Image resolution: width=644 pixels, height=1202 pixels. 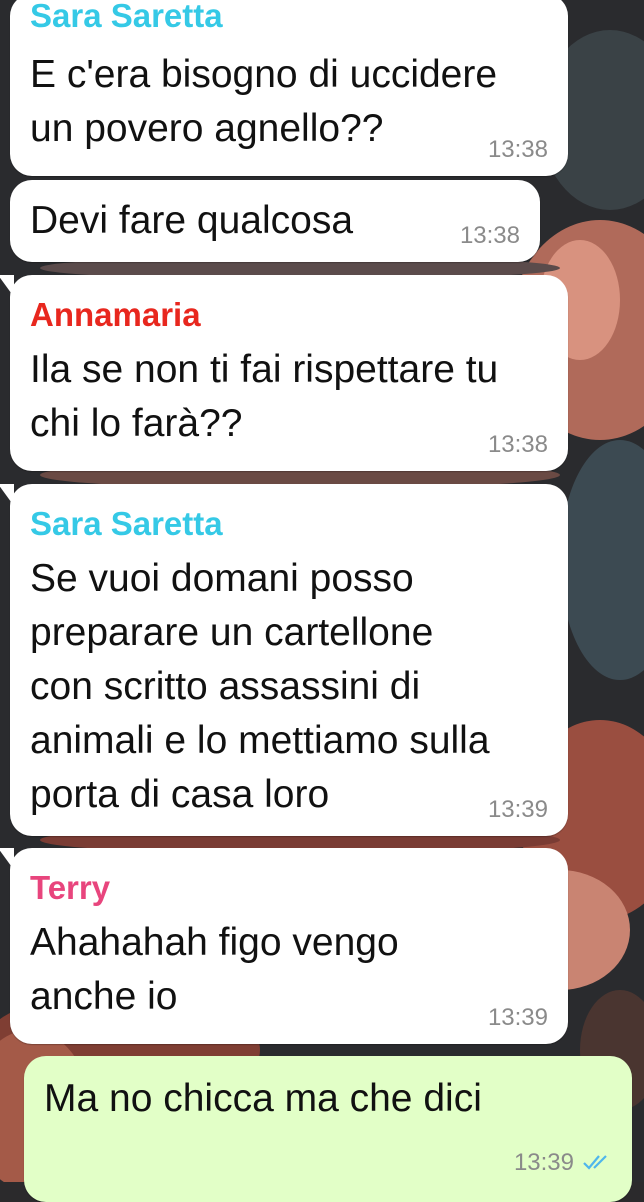 I want to click on message-line: un povero agnello??, so click(x=207, y=128).